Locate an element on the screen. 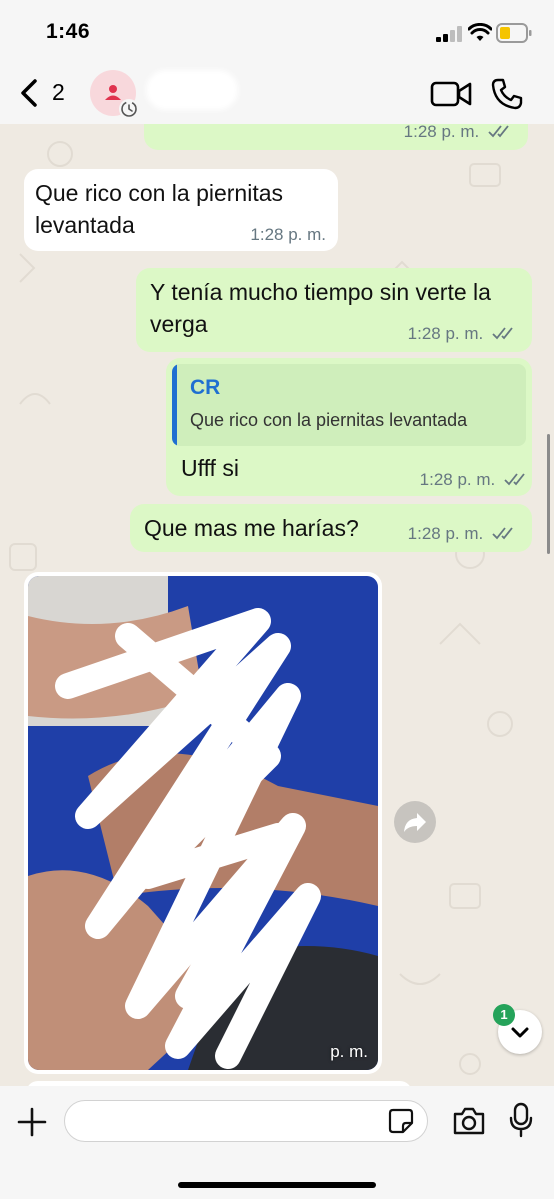  unread-badge: 1 is located at coordinates (504, 1015).